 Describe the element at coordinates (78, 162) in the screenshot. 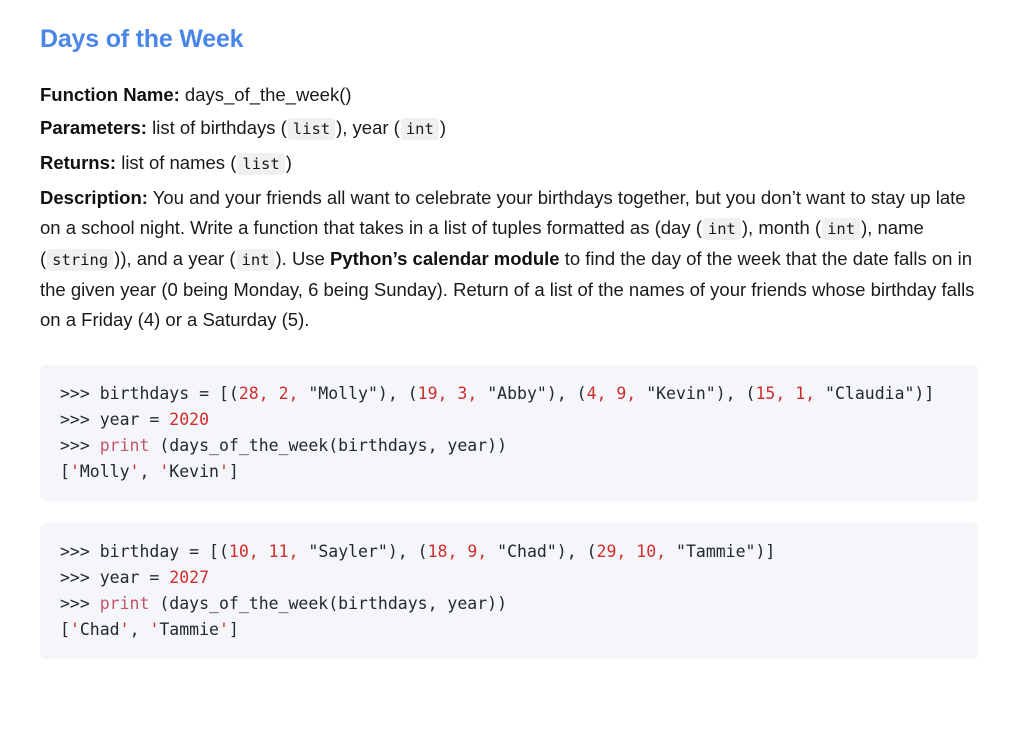

I see `returns-label: Returns:` at that location.